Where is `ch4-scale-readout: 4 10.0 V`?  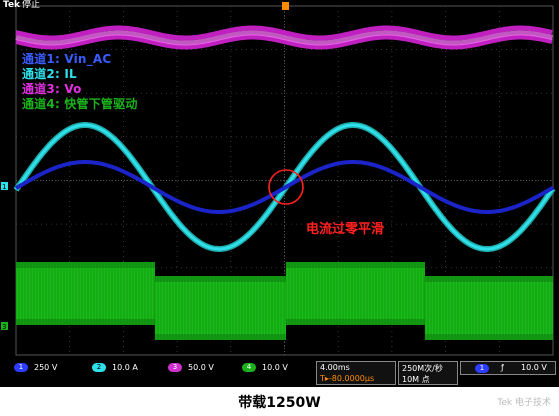 ch4-scale-readout: 4 10.0 V is located at coordinates (265, 368).